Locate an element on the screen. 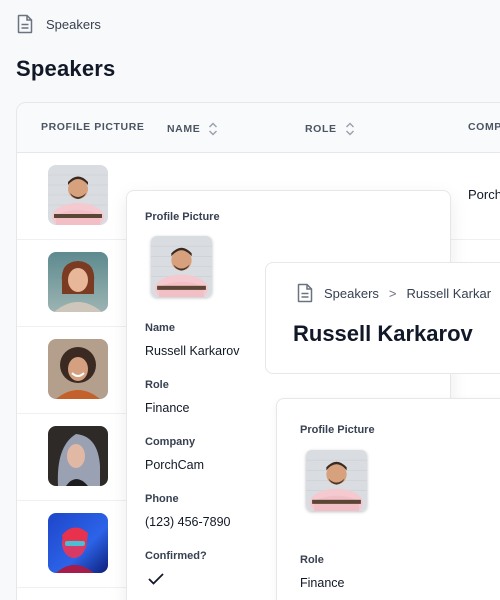  column-header-name: NAME is located at coordinates (192, 129).